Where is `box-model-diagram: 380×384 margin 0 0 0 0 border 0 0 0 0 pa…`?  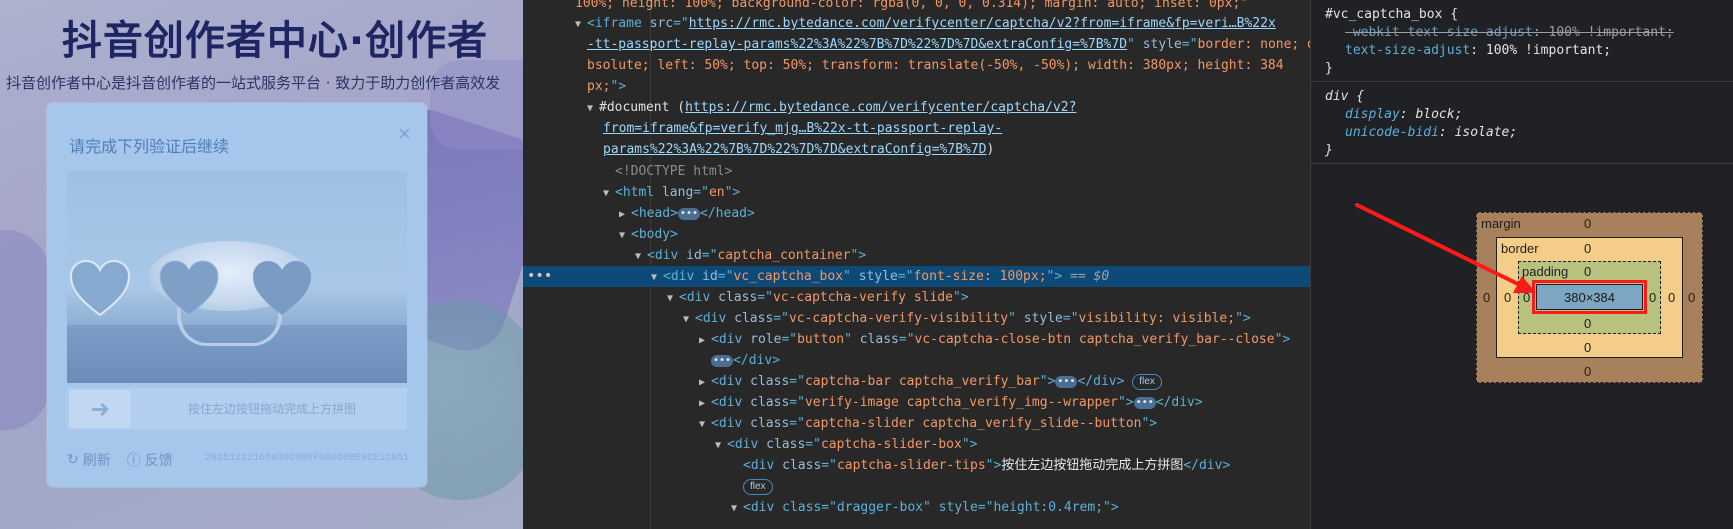 box-model-diagram: 380×384 margin 0 0 0 0 border 0 0 0 0 pa… is located at coordinates (1589, 297).